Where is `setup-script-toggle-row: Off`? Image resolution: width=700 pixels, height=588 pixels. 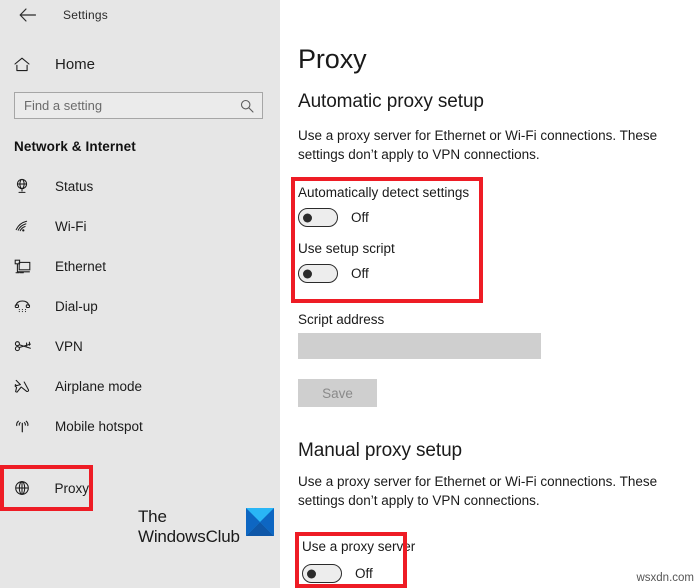 setup-script-toggle-row: Off is located at coordinates (383, 273).